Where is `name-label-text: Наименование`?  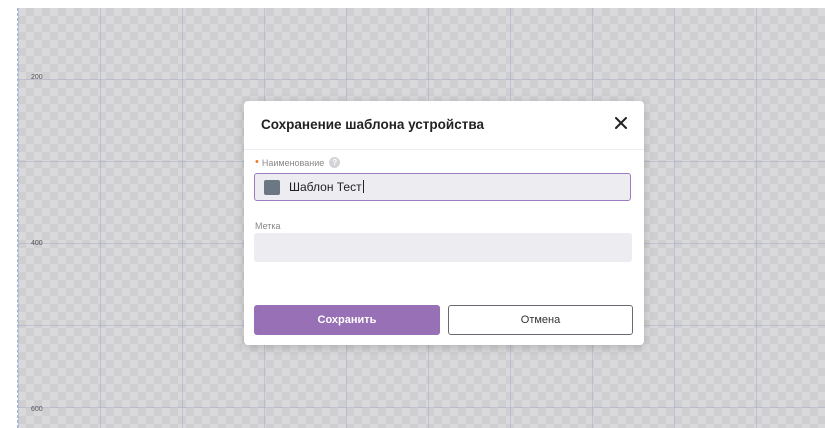 name-label-text: Наименование is located at coordinates (293, 162).